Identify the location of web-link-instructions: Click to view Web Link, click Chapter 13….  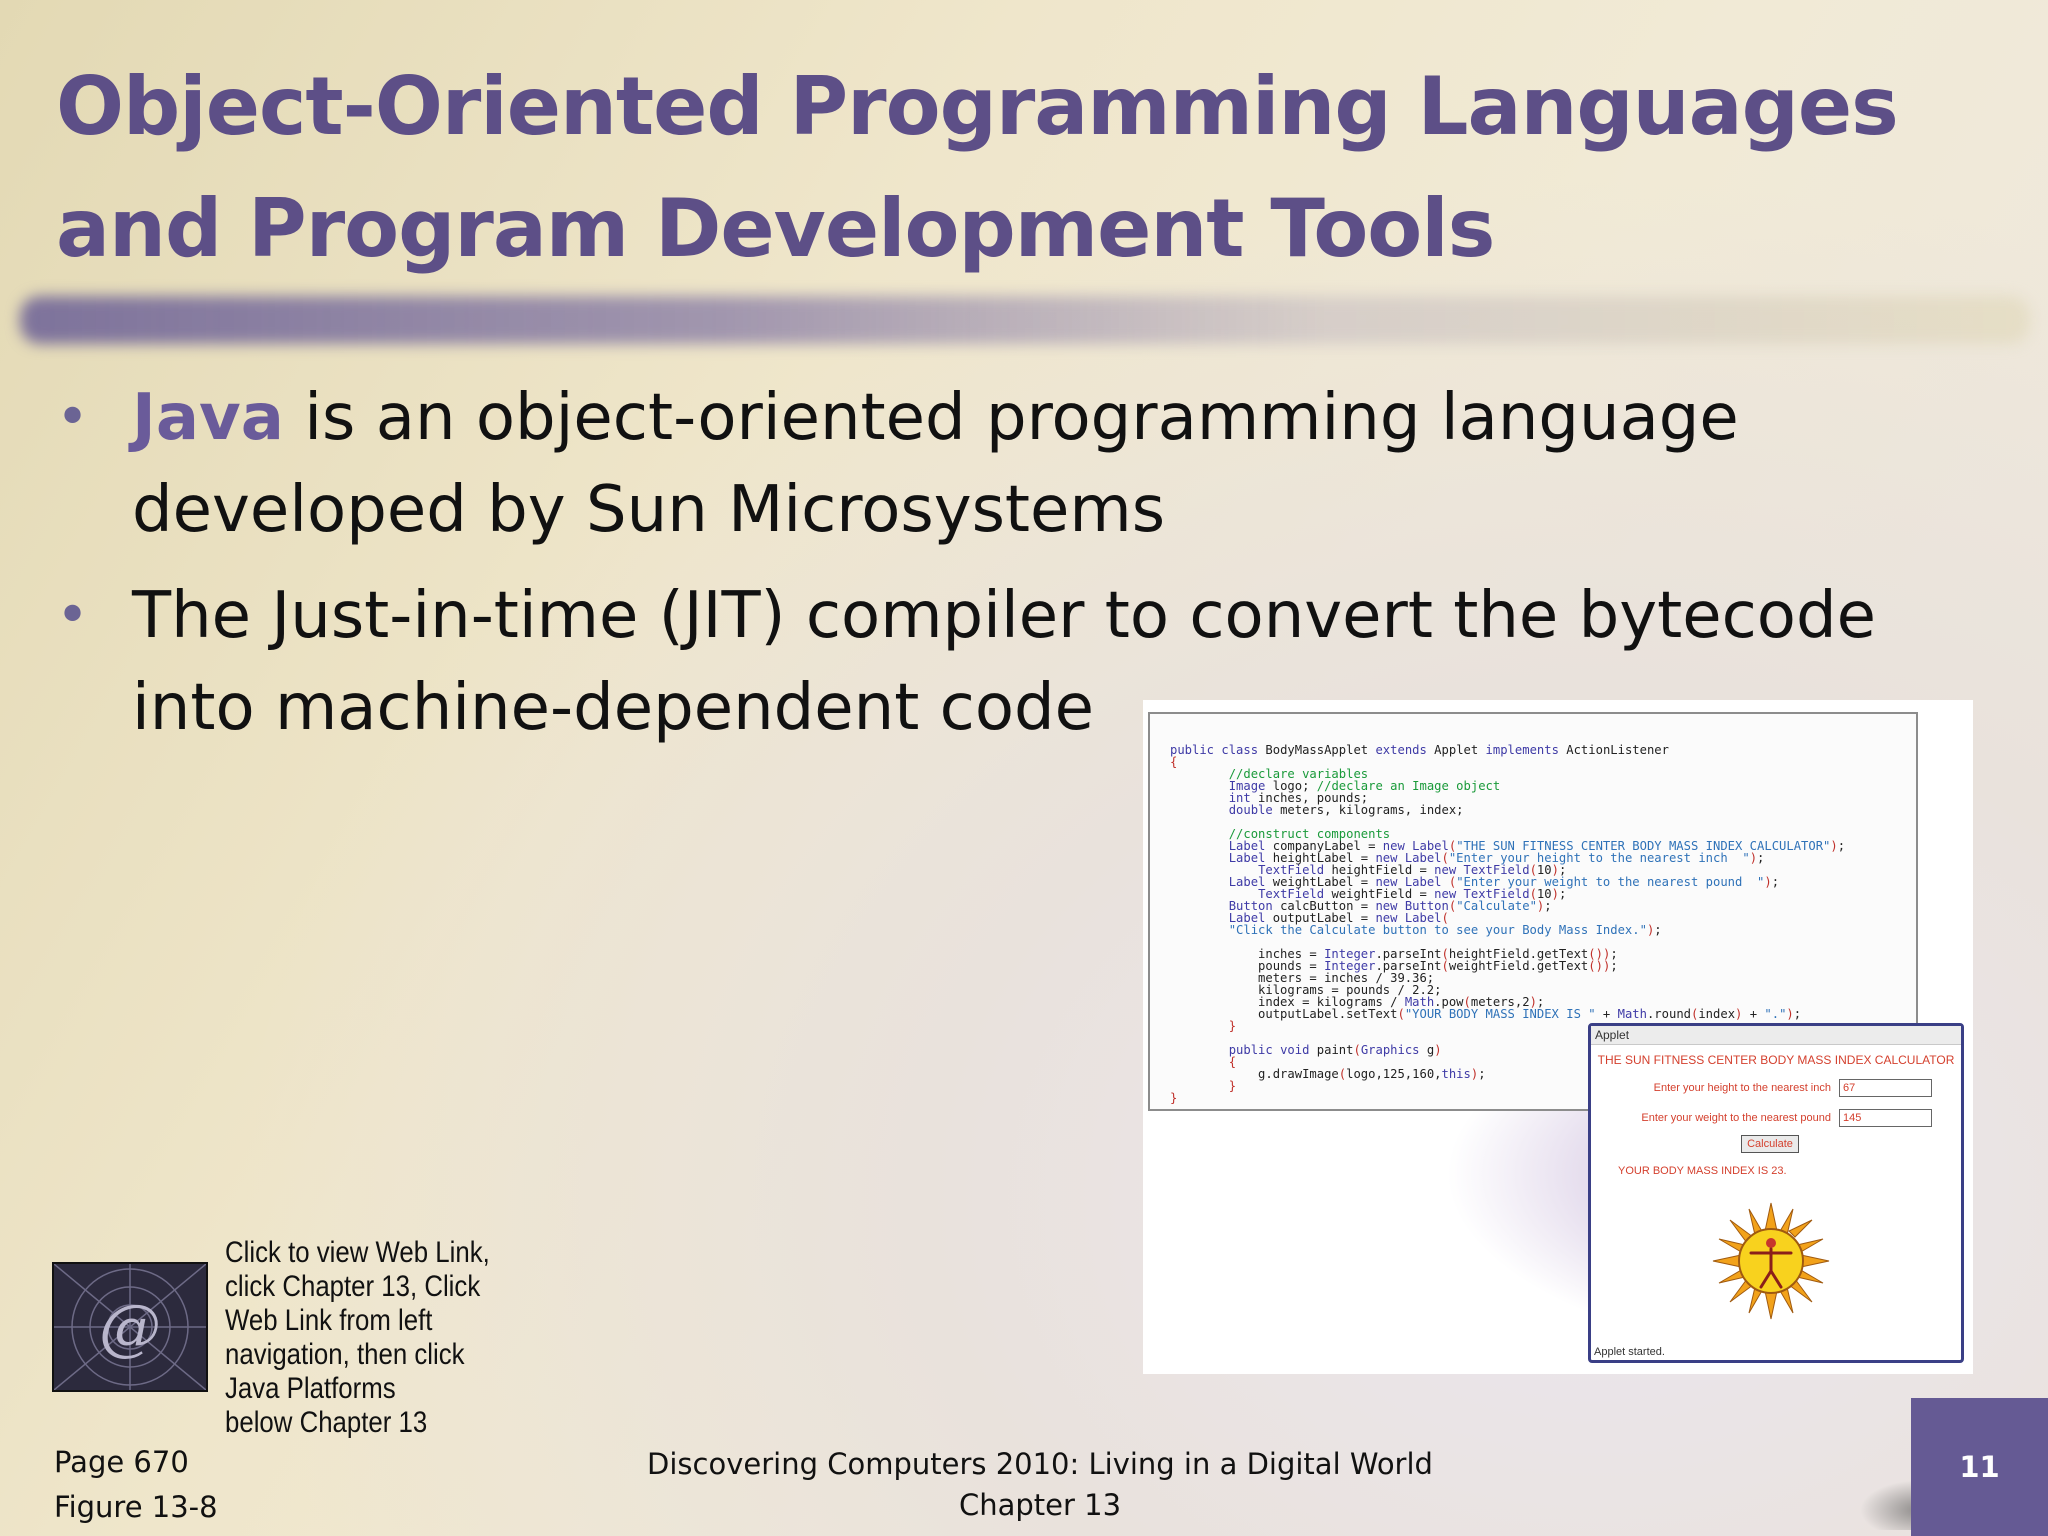
(358, 1338).